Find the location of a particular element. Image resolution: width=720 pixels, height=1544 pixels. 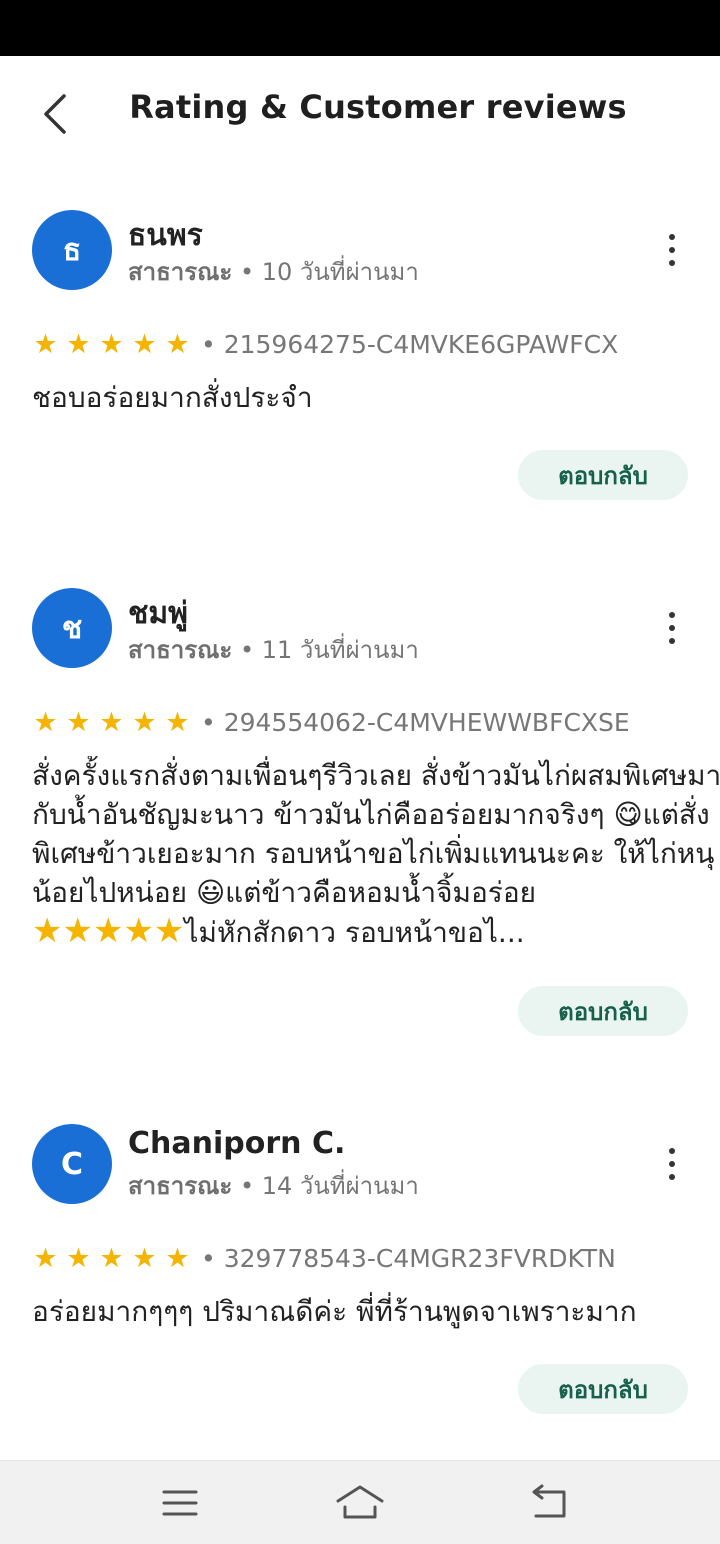

review-text-part: แต่ข้าวคือหอมน้ำจิ้มอร่อย is located at coordinates (381, 892).